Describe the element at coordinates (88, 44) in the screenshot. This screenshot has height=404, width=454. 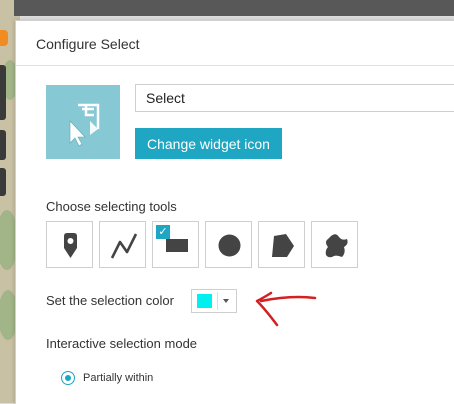
I see `dialog-title: Configure Select` at that location.